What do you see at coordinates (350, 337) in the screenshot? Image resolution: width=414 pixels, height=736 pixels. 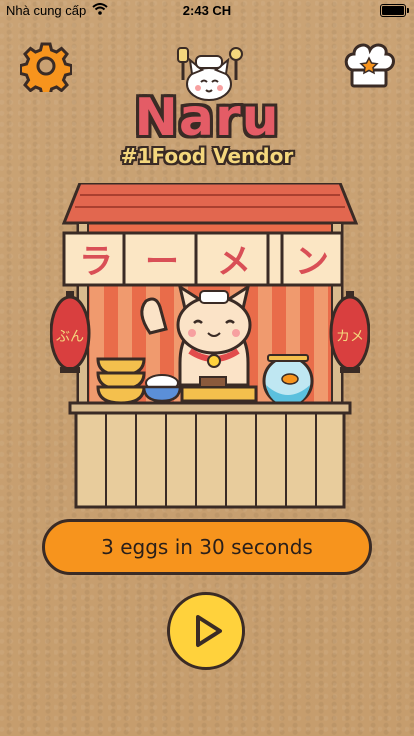 I see `svg-text: カメ` at bounding box center [350, 337].